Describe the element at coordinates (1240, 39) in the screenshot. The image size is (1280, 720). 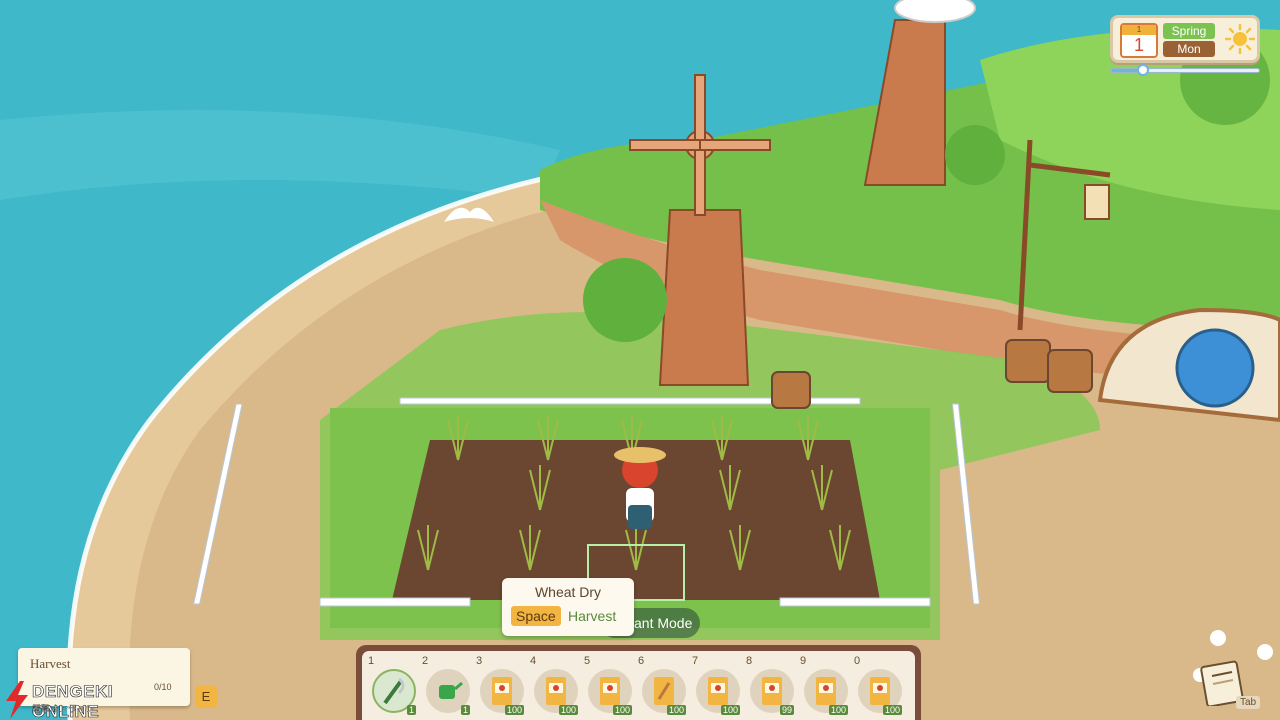
I see `sun-icon` at that location.